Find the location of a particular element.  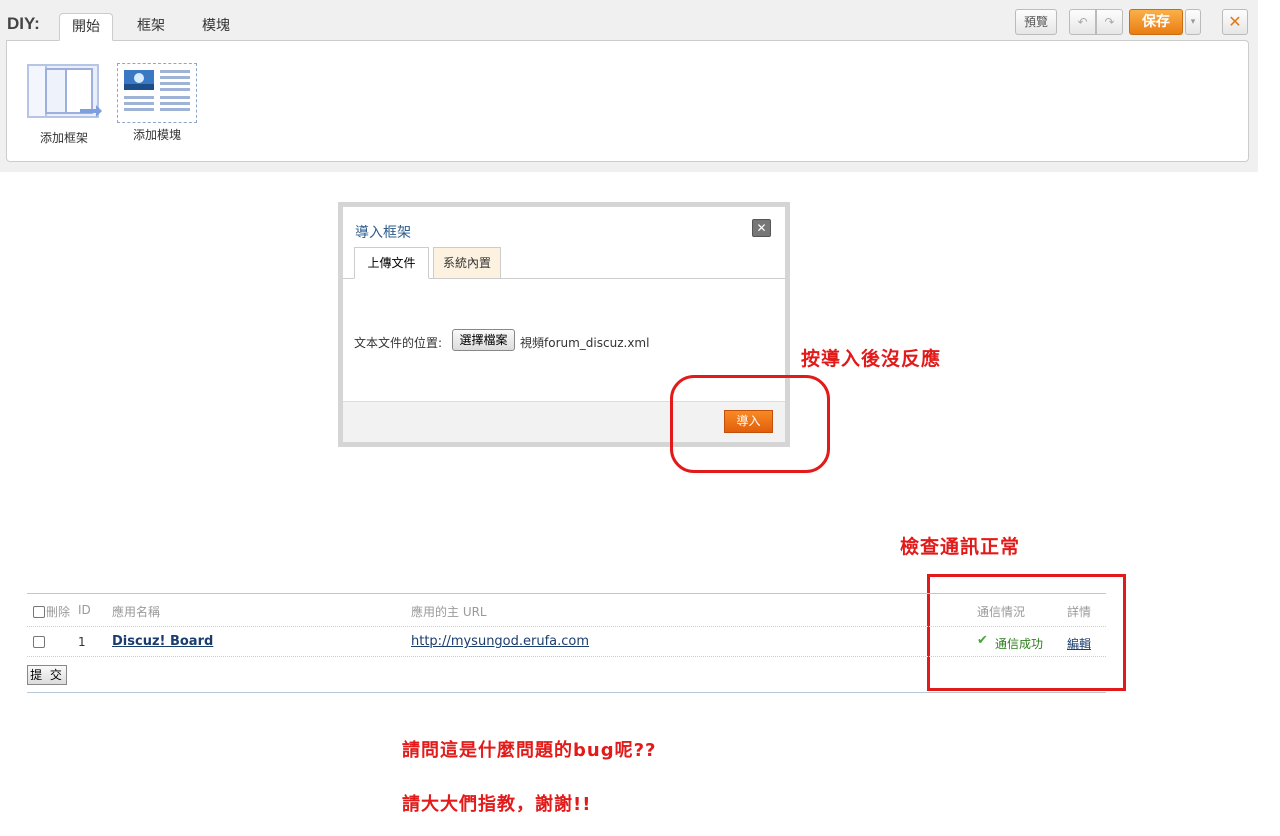

diy-label: DIY: is located at coordinates (23, 23).